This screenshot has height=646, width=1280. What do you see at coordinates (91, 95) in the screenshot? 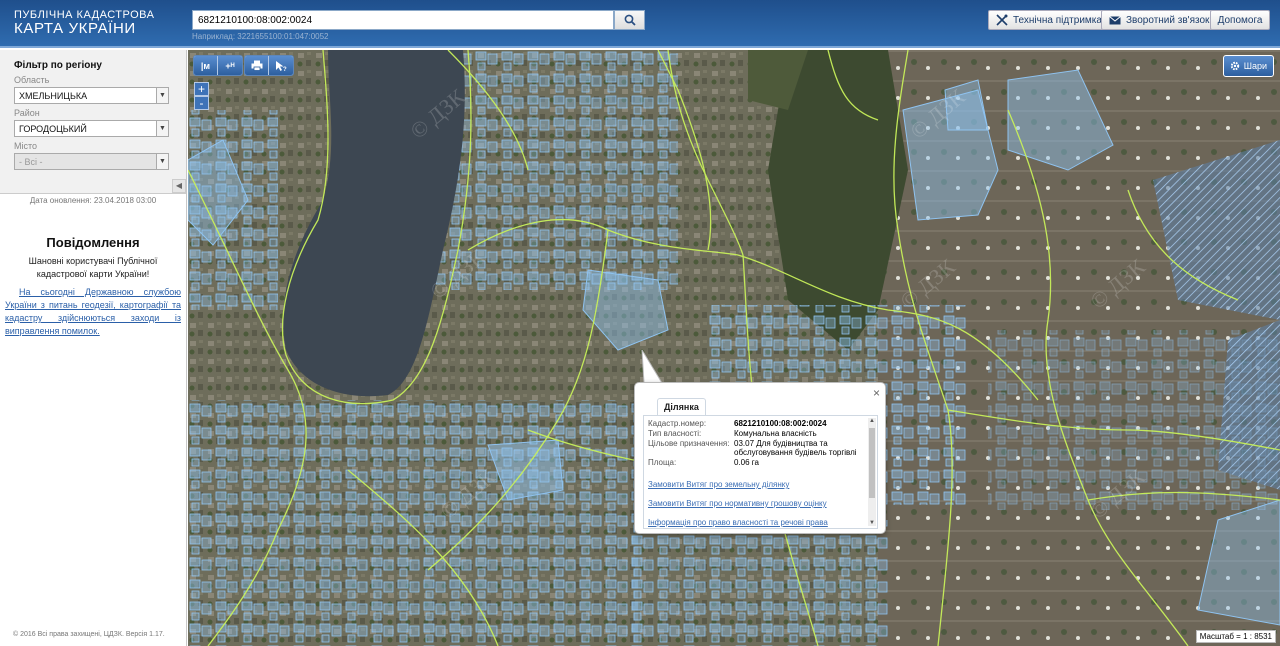
I see `oblast-select: ХМЕЛЬНИЦЬКА ▼` at bounding box center [91, 95].